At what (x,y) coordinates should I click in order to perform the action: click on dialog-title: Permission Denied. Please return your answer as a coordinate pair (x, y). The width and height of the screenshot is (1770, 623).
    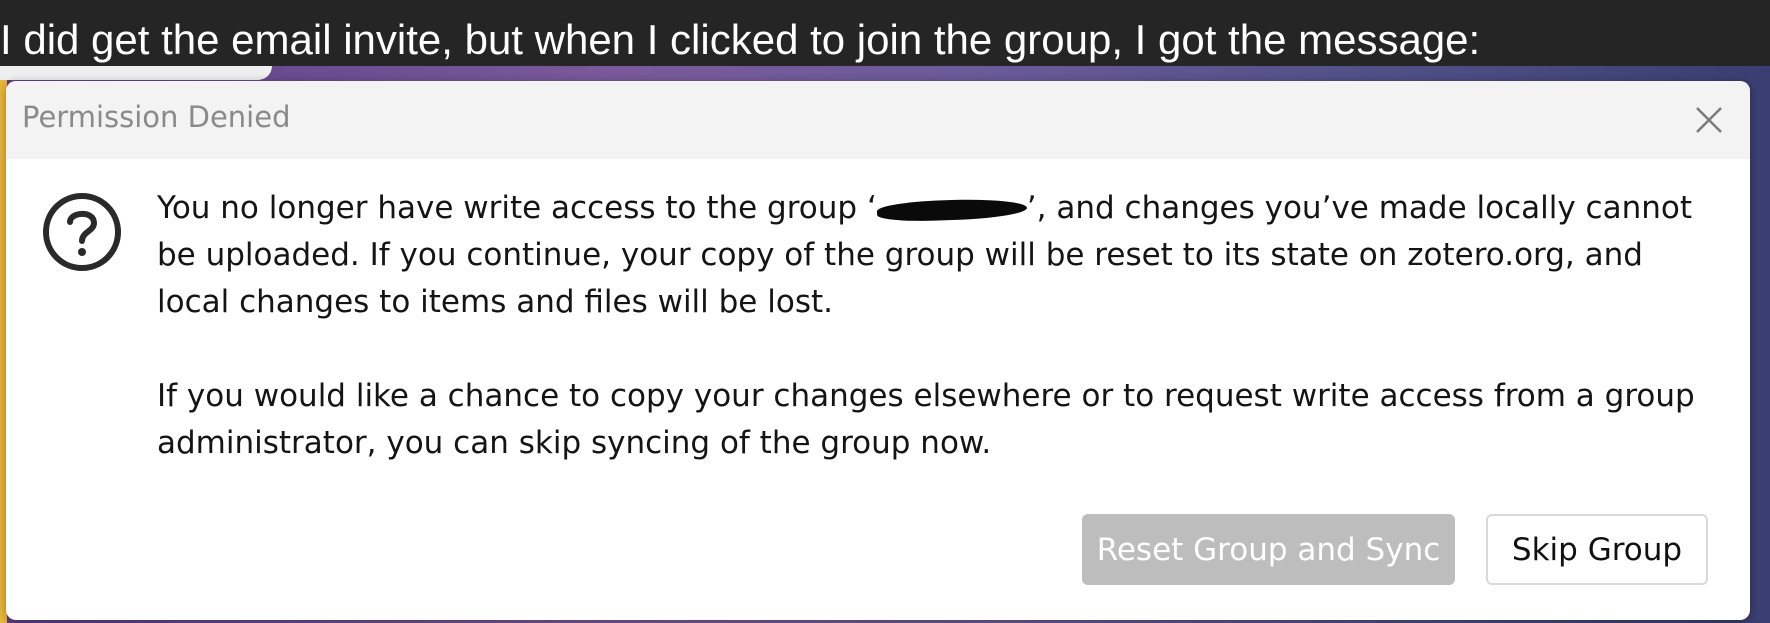
    Looking at the image, I should click on (156, 117).